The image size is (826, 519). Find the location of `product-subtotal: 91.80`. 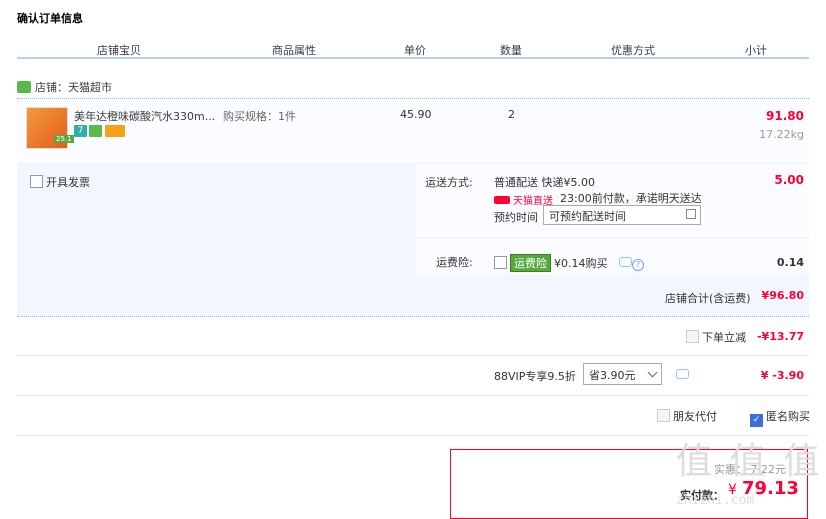

product-subtotal: 91.80 is located at coordinates (785, 116).